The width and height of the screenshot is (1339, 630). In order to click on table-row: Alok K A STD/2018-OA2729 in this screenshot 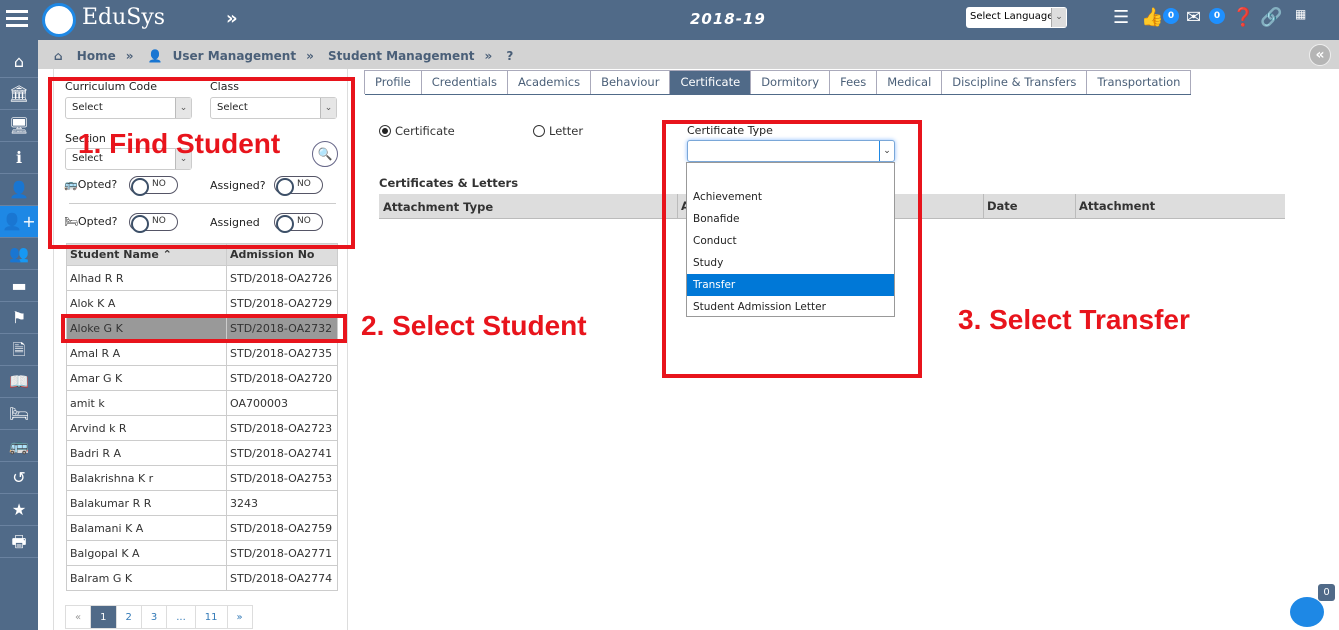, I will do `click(202, 303)`.